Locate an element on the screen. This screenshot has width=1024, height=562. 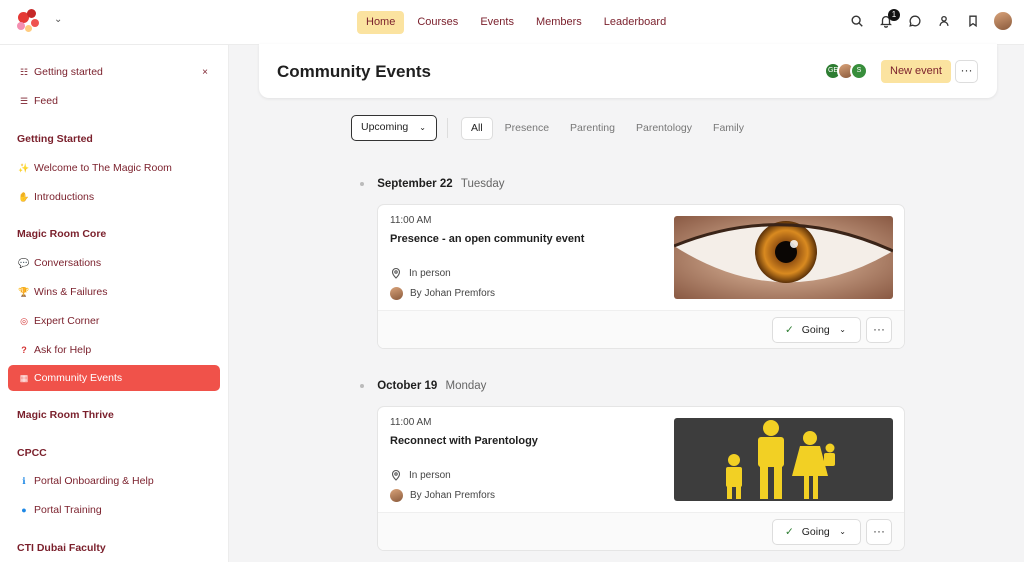
host-avatar is located at coordinates (396, 495).